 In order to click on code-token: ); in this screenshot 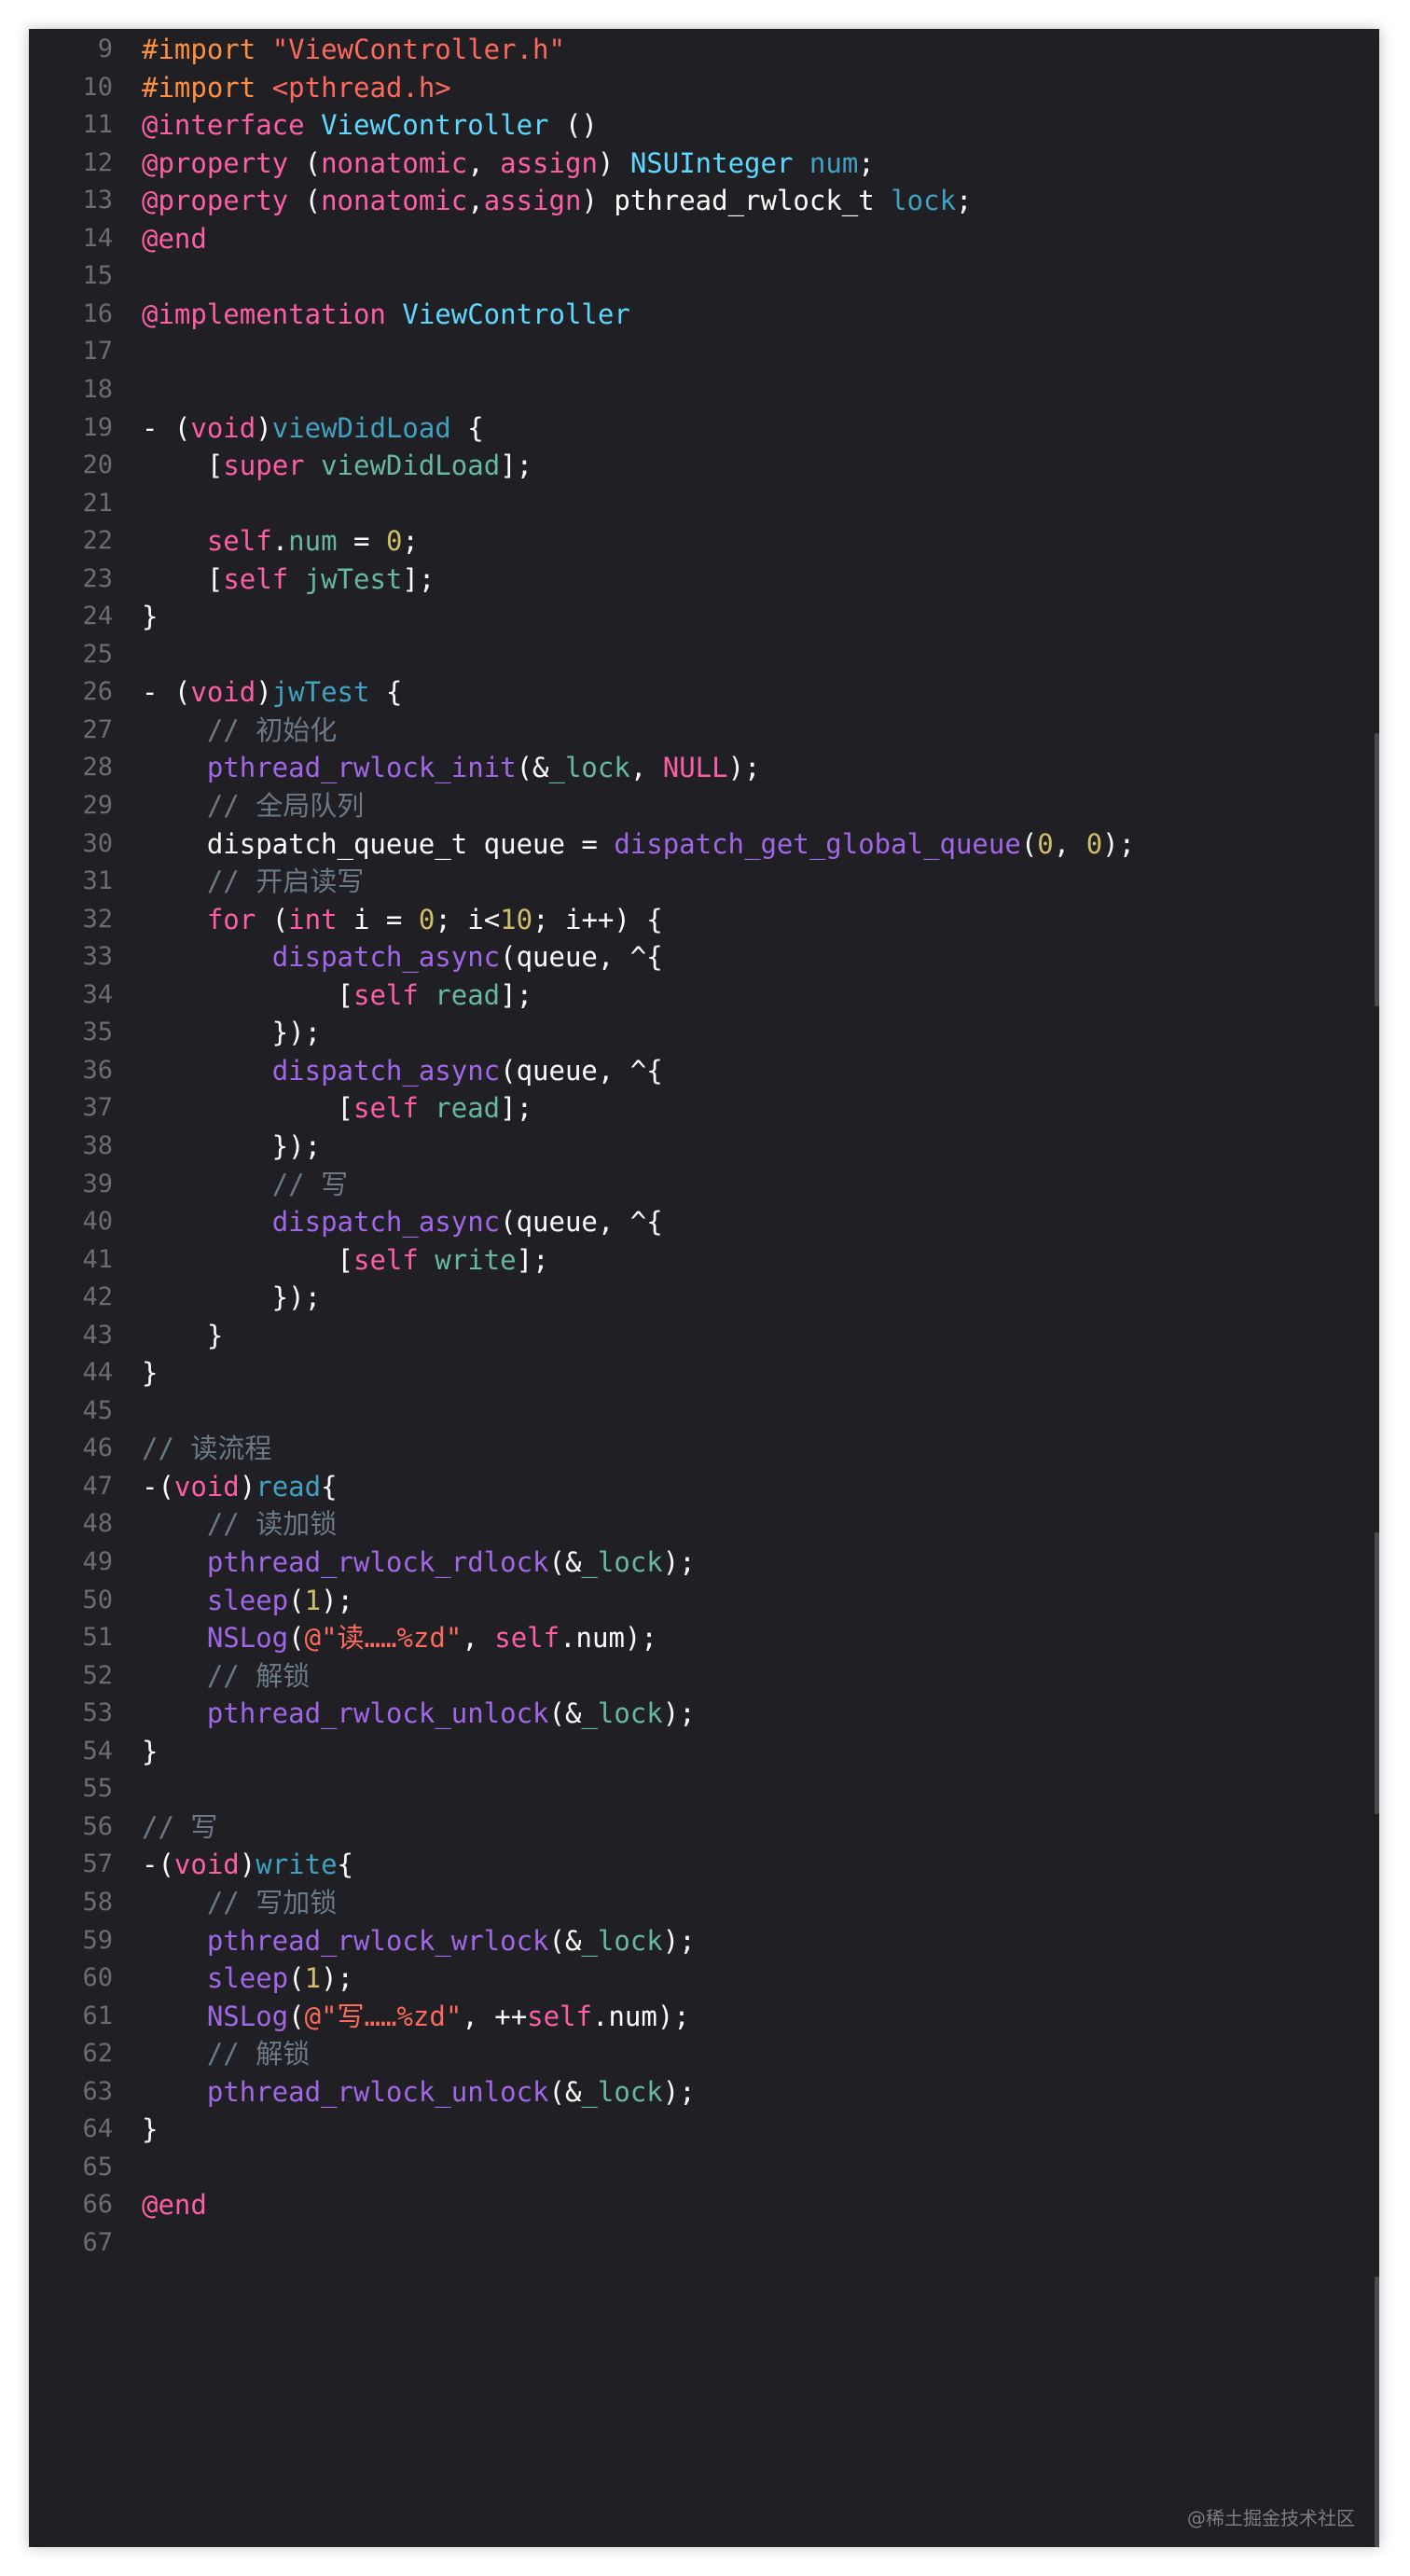, I will do `click(679, 1940)`.